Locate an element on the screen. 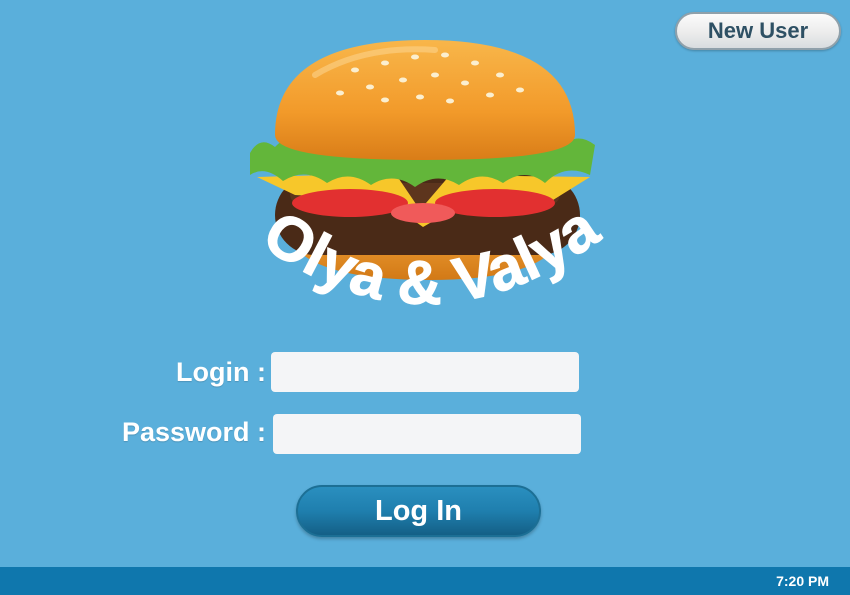 This screenshot has height=595, width=850. log-in-button: Log In is located at coordinates (418, 511).